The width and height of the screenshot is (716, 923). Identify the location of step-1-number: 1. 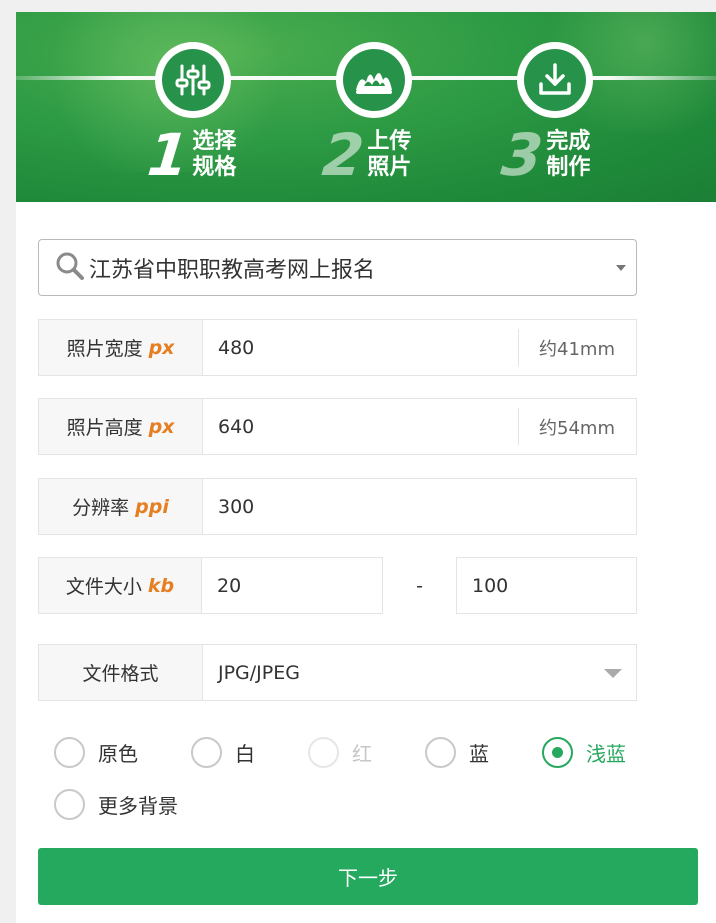
(168, 155).